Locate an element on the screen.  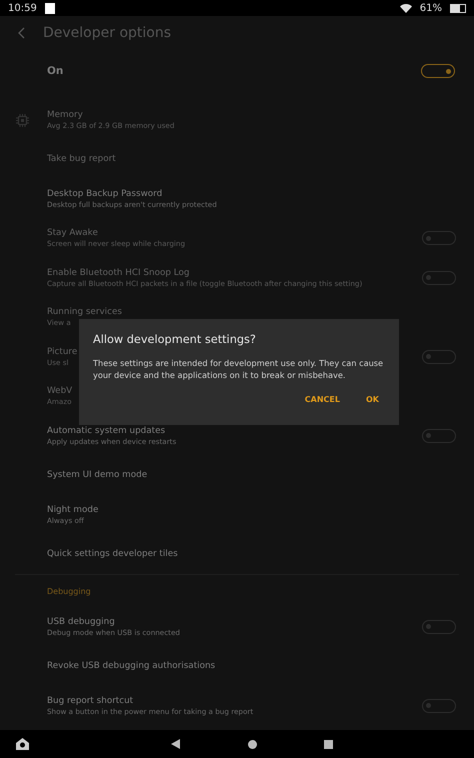
master-label: On is located at coordinates (55, 71).